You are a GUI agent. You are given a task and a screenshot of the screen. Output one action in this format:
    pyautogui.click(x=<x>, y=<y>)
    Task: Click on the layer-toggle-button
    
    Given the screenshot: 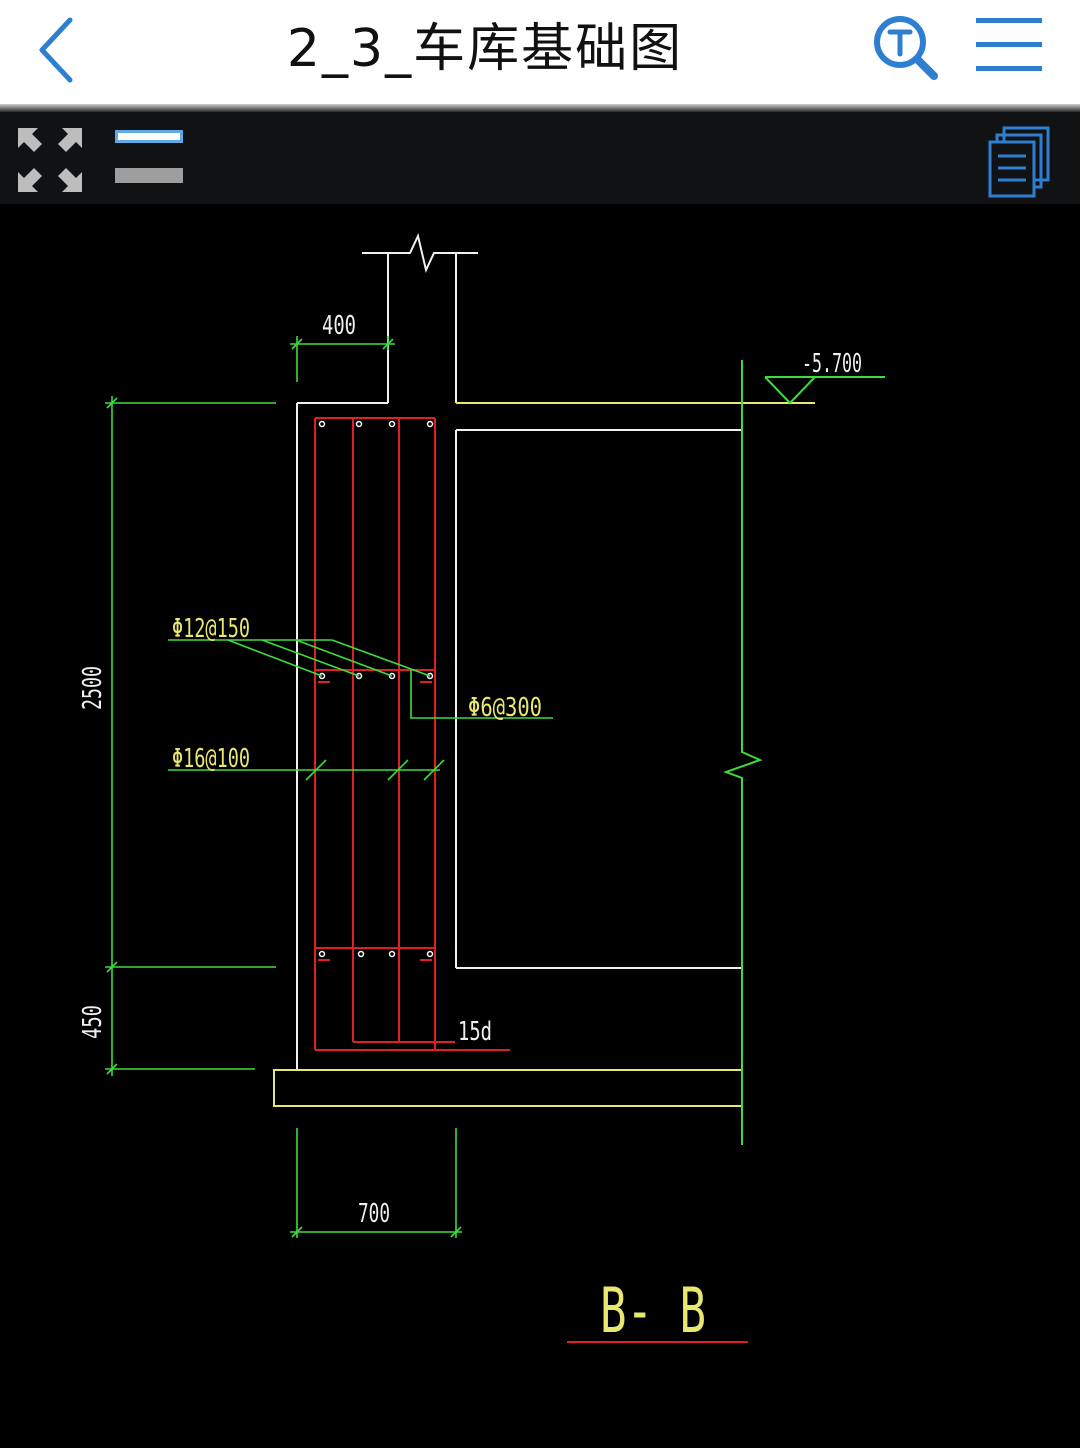 What is the action you would take?
    pyautogui.click(x=150, y=160)
    